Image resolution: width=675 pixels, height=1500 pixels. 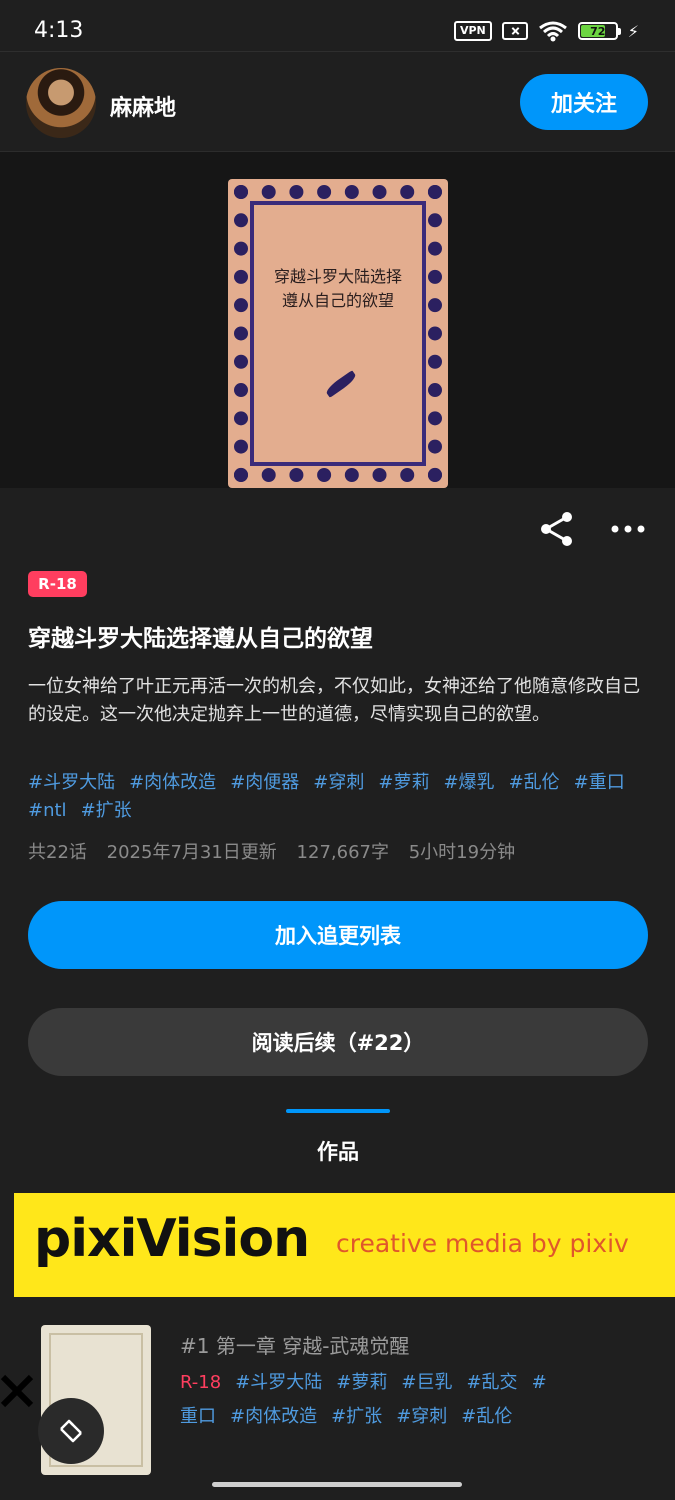 What do you see at coordinates (584, 102) in the screenshot?
I see `follow-button: 加关注` at bounding box center [584, 102].